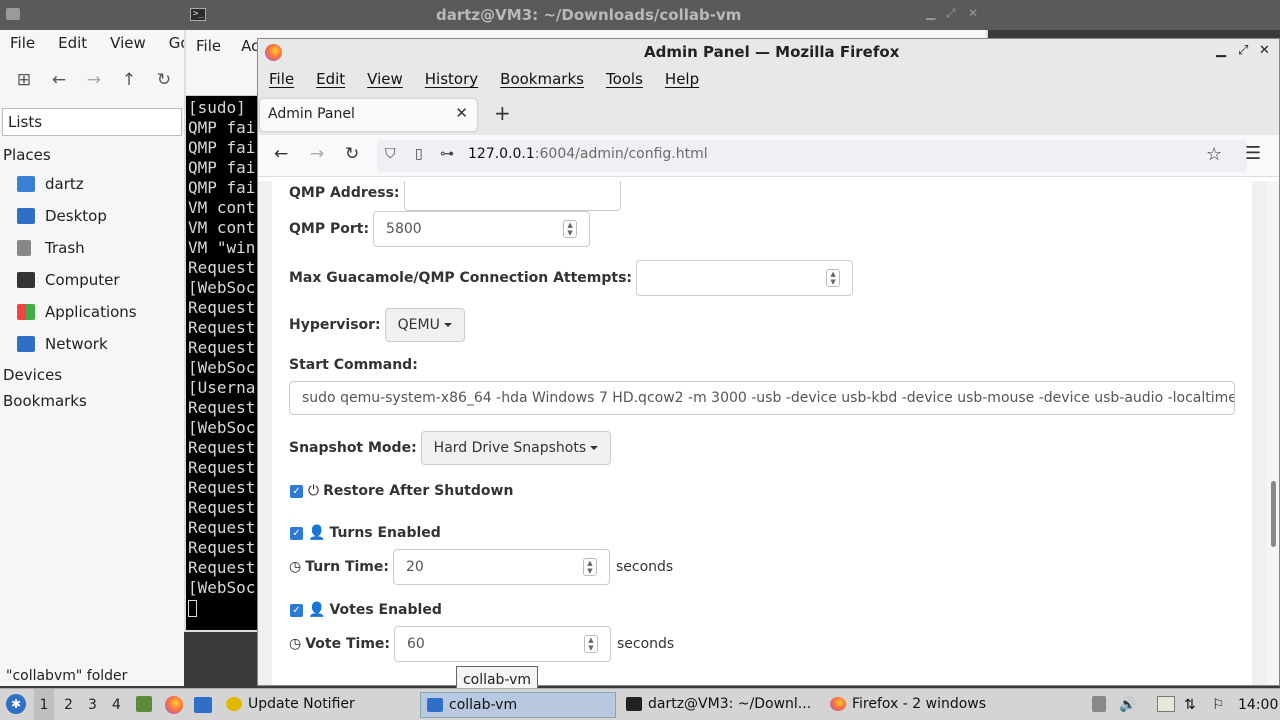 The width and height of the screenshot is (1280, 720). Describe the element at coordinates (501, 567) in the screenshot. I see `turn-time-input: 20 ▲ ▼` at that location.